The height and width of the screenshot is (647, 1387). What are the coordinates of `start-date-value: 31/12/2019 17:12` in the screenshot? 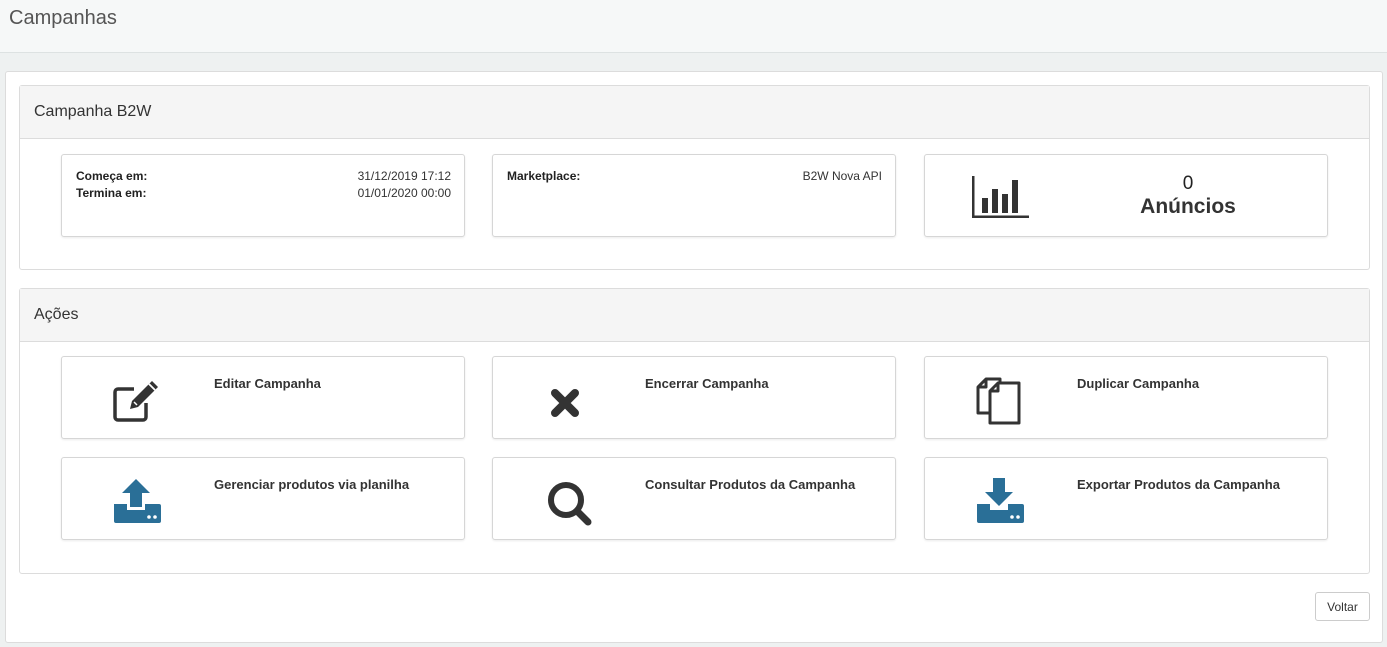 It's located at (404, 176).